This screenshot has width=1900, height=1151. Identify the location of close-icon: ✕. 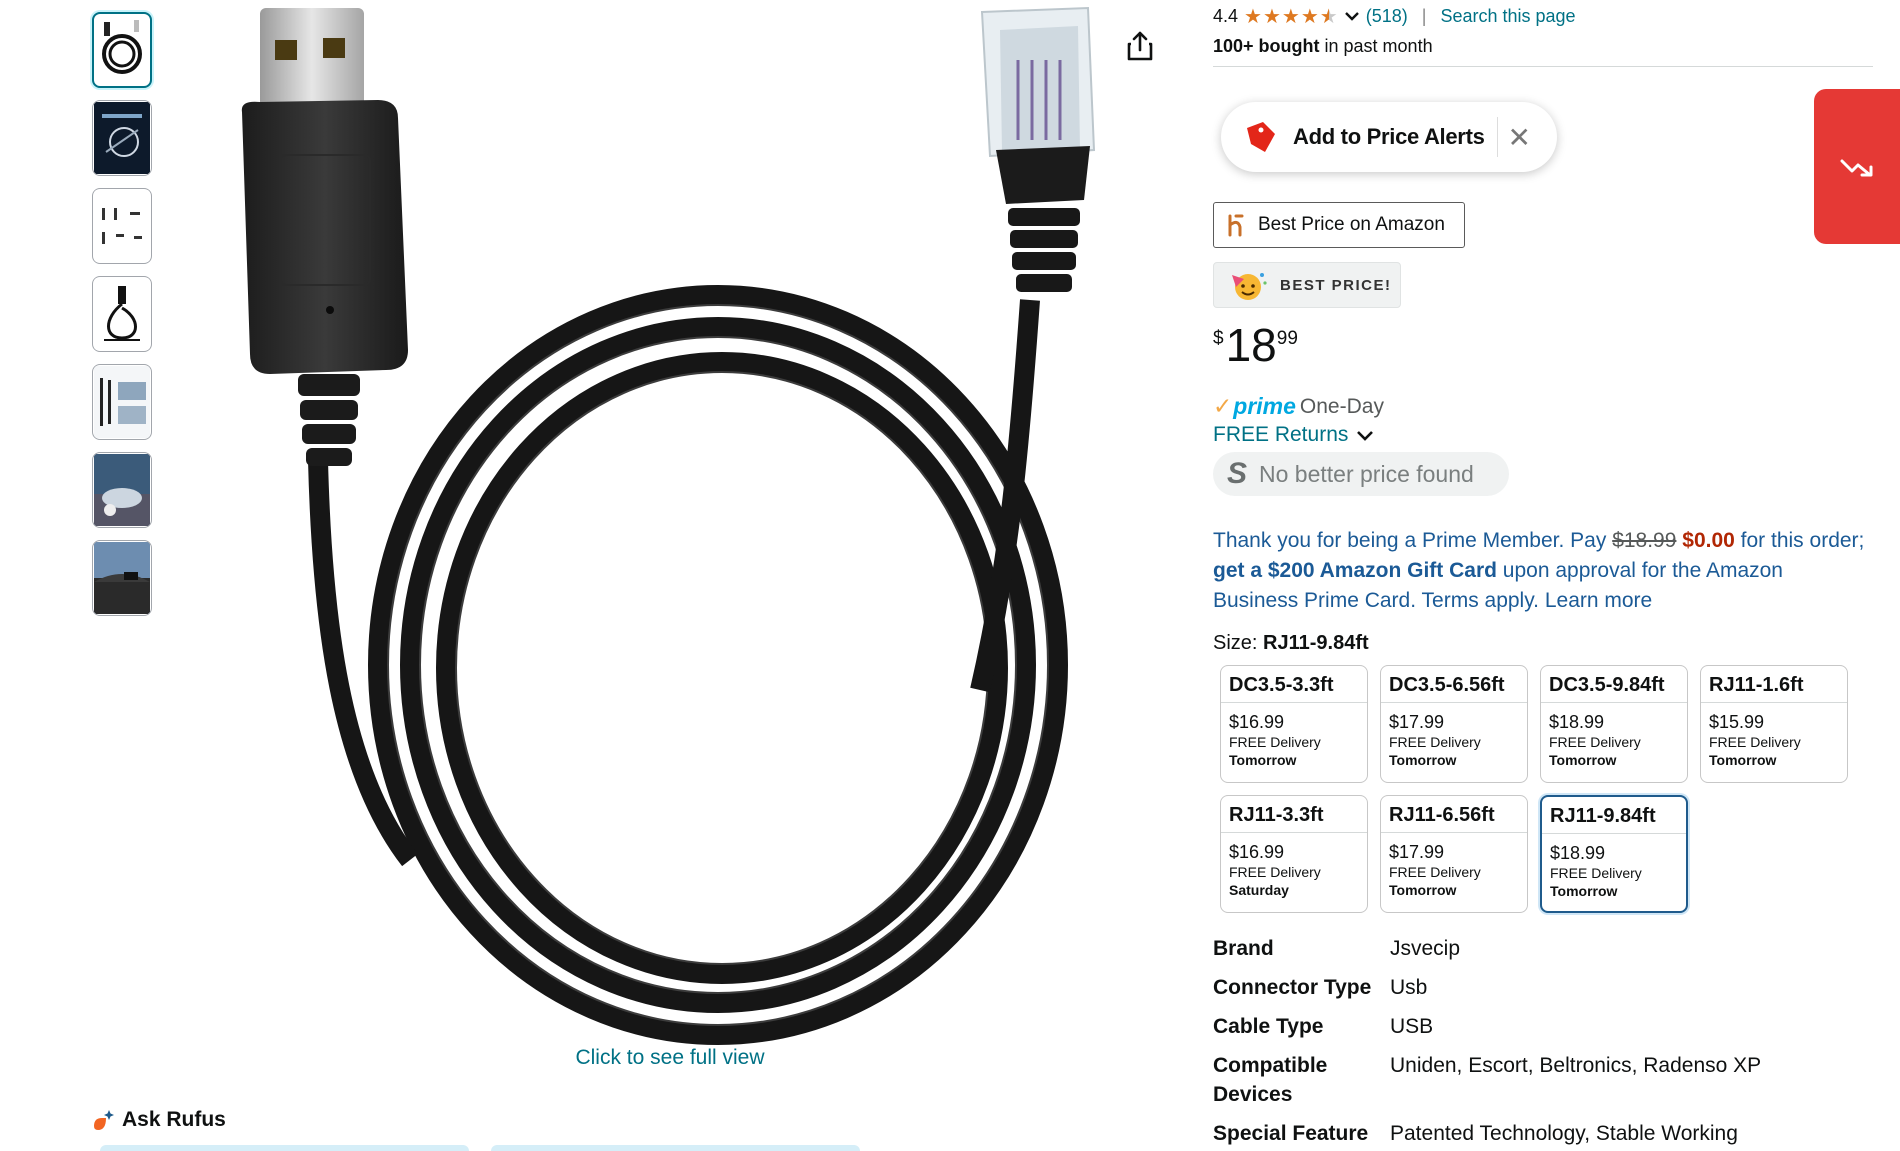
(1519, 137).